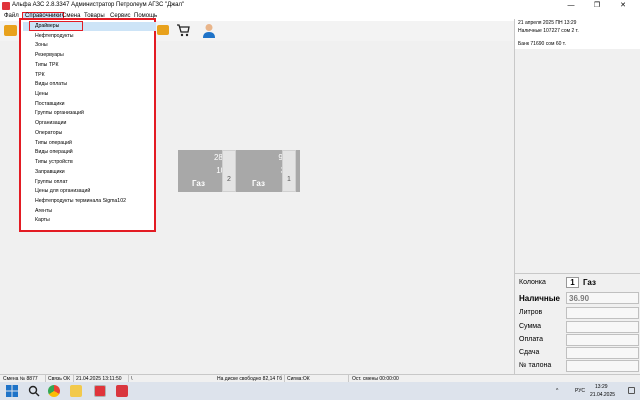 This screenshot has height=400, width=640. Describe the element at coordinates (76, 391) in the screenshot. I see `file-explorer-icon` at that location.